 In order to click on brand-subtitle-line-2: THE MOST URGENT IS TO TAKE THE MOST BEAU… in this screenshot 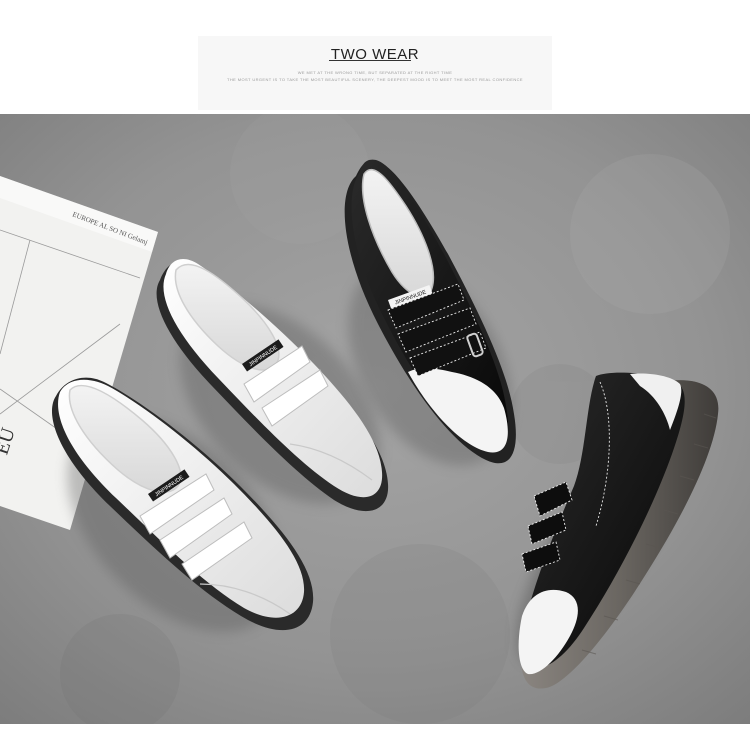, I will do `click(375, 79)`.